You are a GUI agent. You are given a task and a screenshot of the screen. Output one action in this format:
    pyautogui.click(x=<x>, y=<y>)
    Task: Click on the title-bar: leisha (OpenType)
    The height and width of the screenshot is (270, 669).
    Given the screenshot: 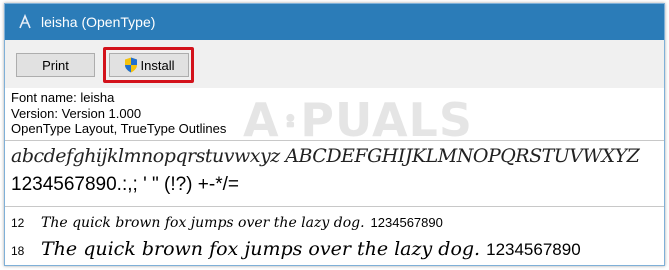 What is the action you would take?
    pyautogui.click(x=334, y=22)
    